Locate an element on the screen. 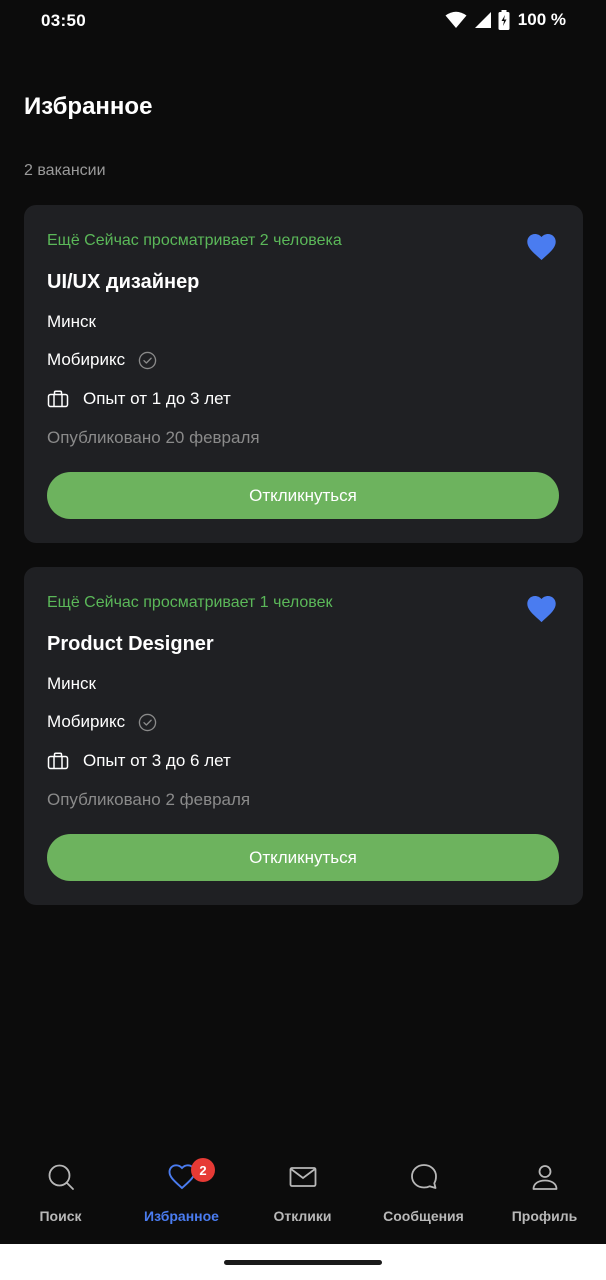 The image size is (606, 1280). battery-percent: 100 % is located at coordinates (541, 19).